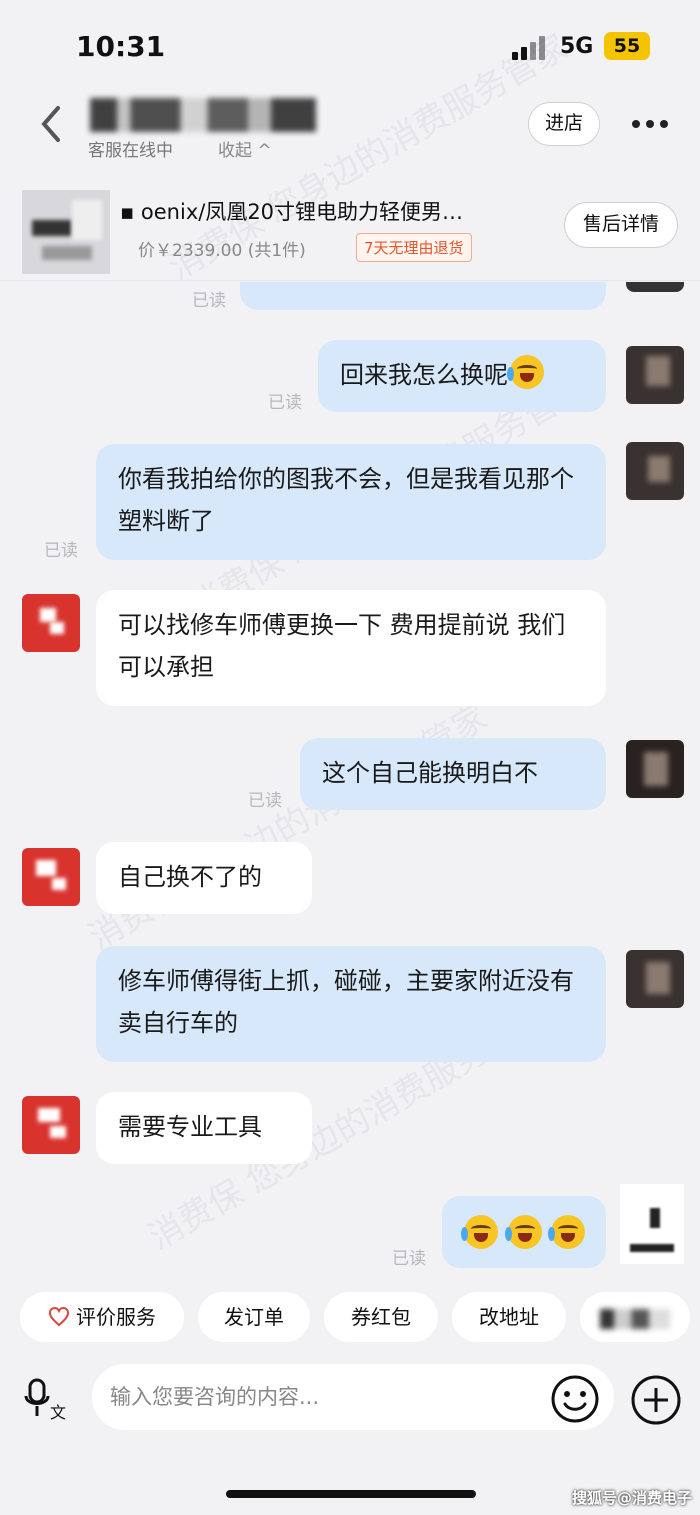 The image size is (700, 1515). Describe the element at coordinates (656, 1400) in the screenshot. I see `plus-icon` at that location.